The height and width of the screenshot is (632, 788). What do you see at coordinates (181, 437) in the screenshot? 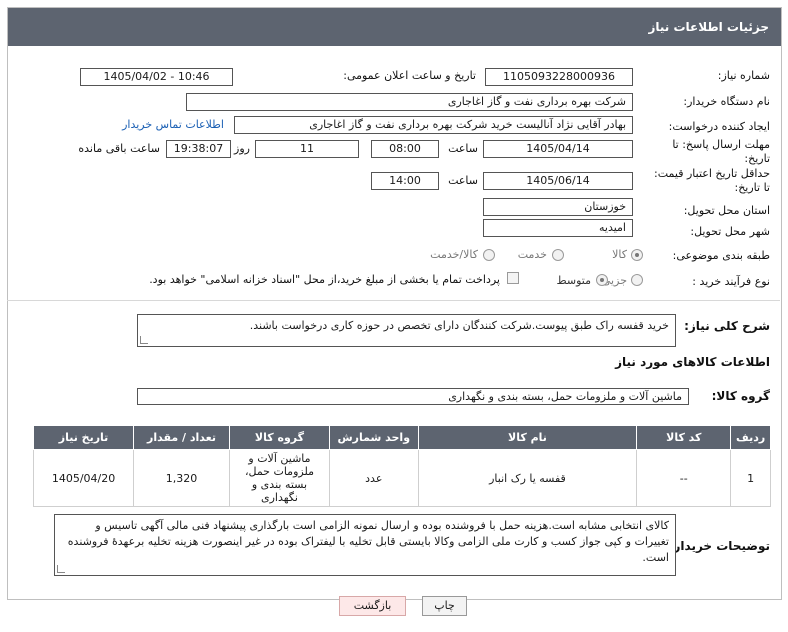
I see `col-qty: تعداد / مقدار` at bounding box center [181, 437].